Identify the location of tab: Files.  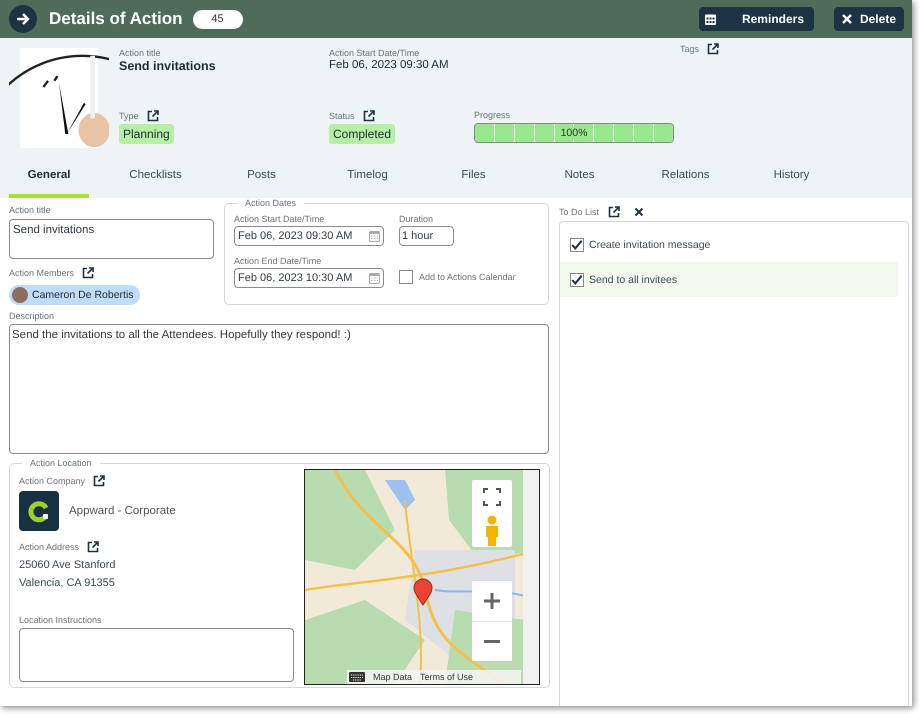
(473, 181).